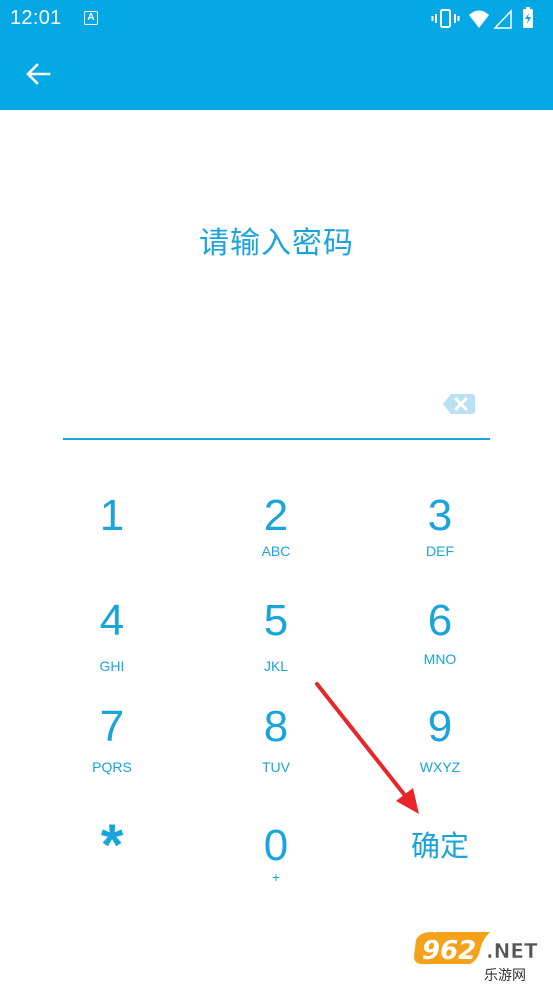  I want to click on key-letters: ABC, so click(276, 551).